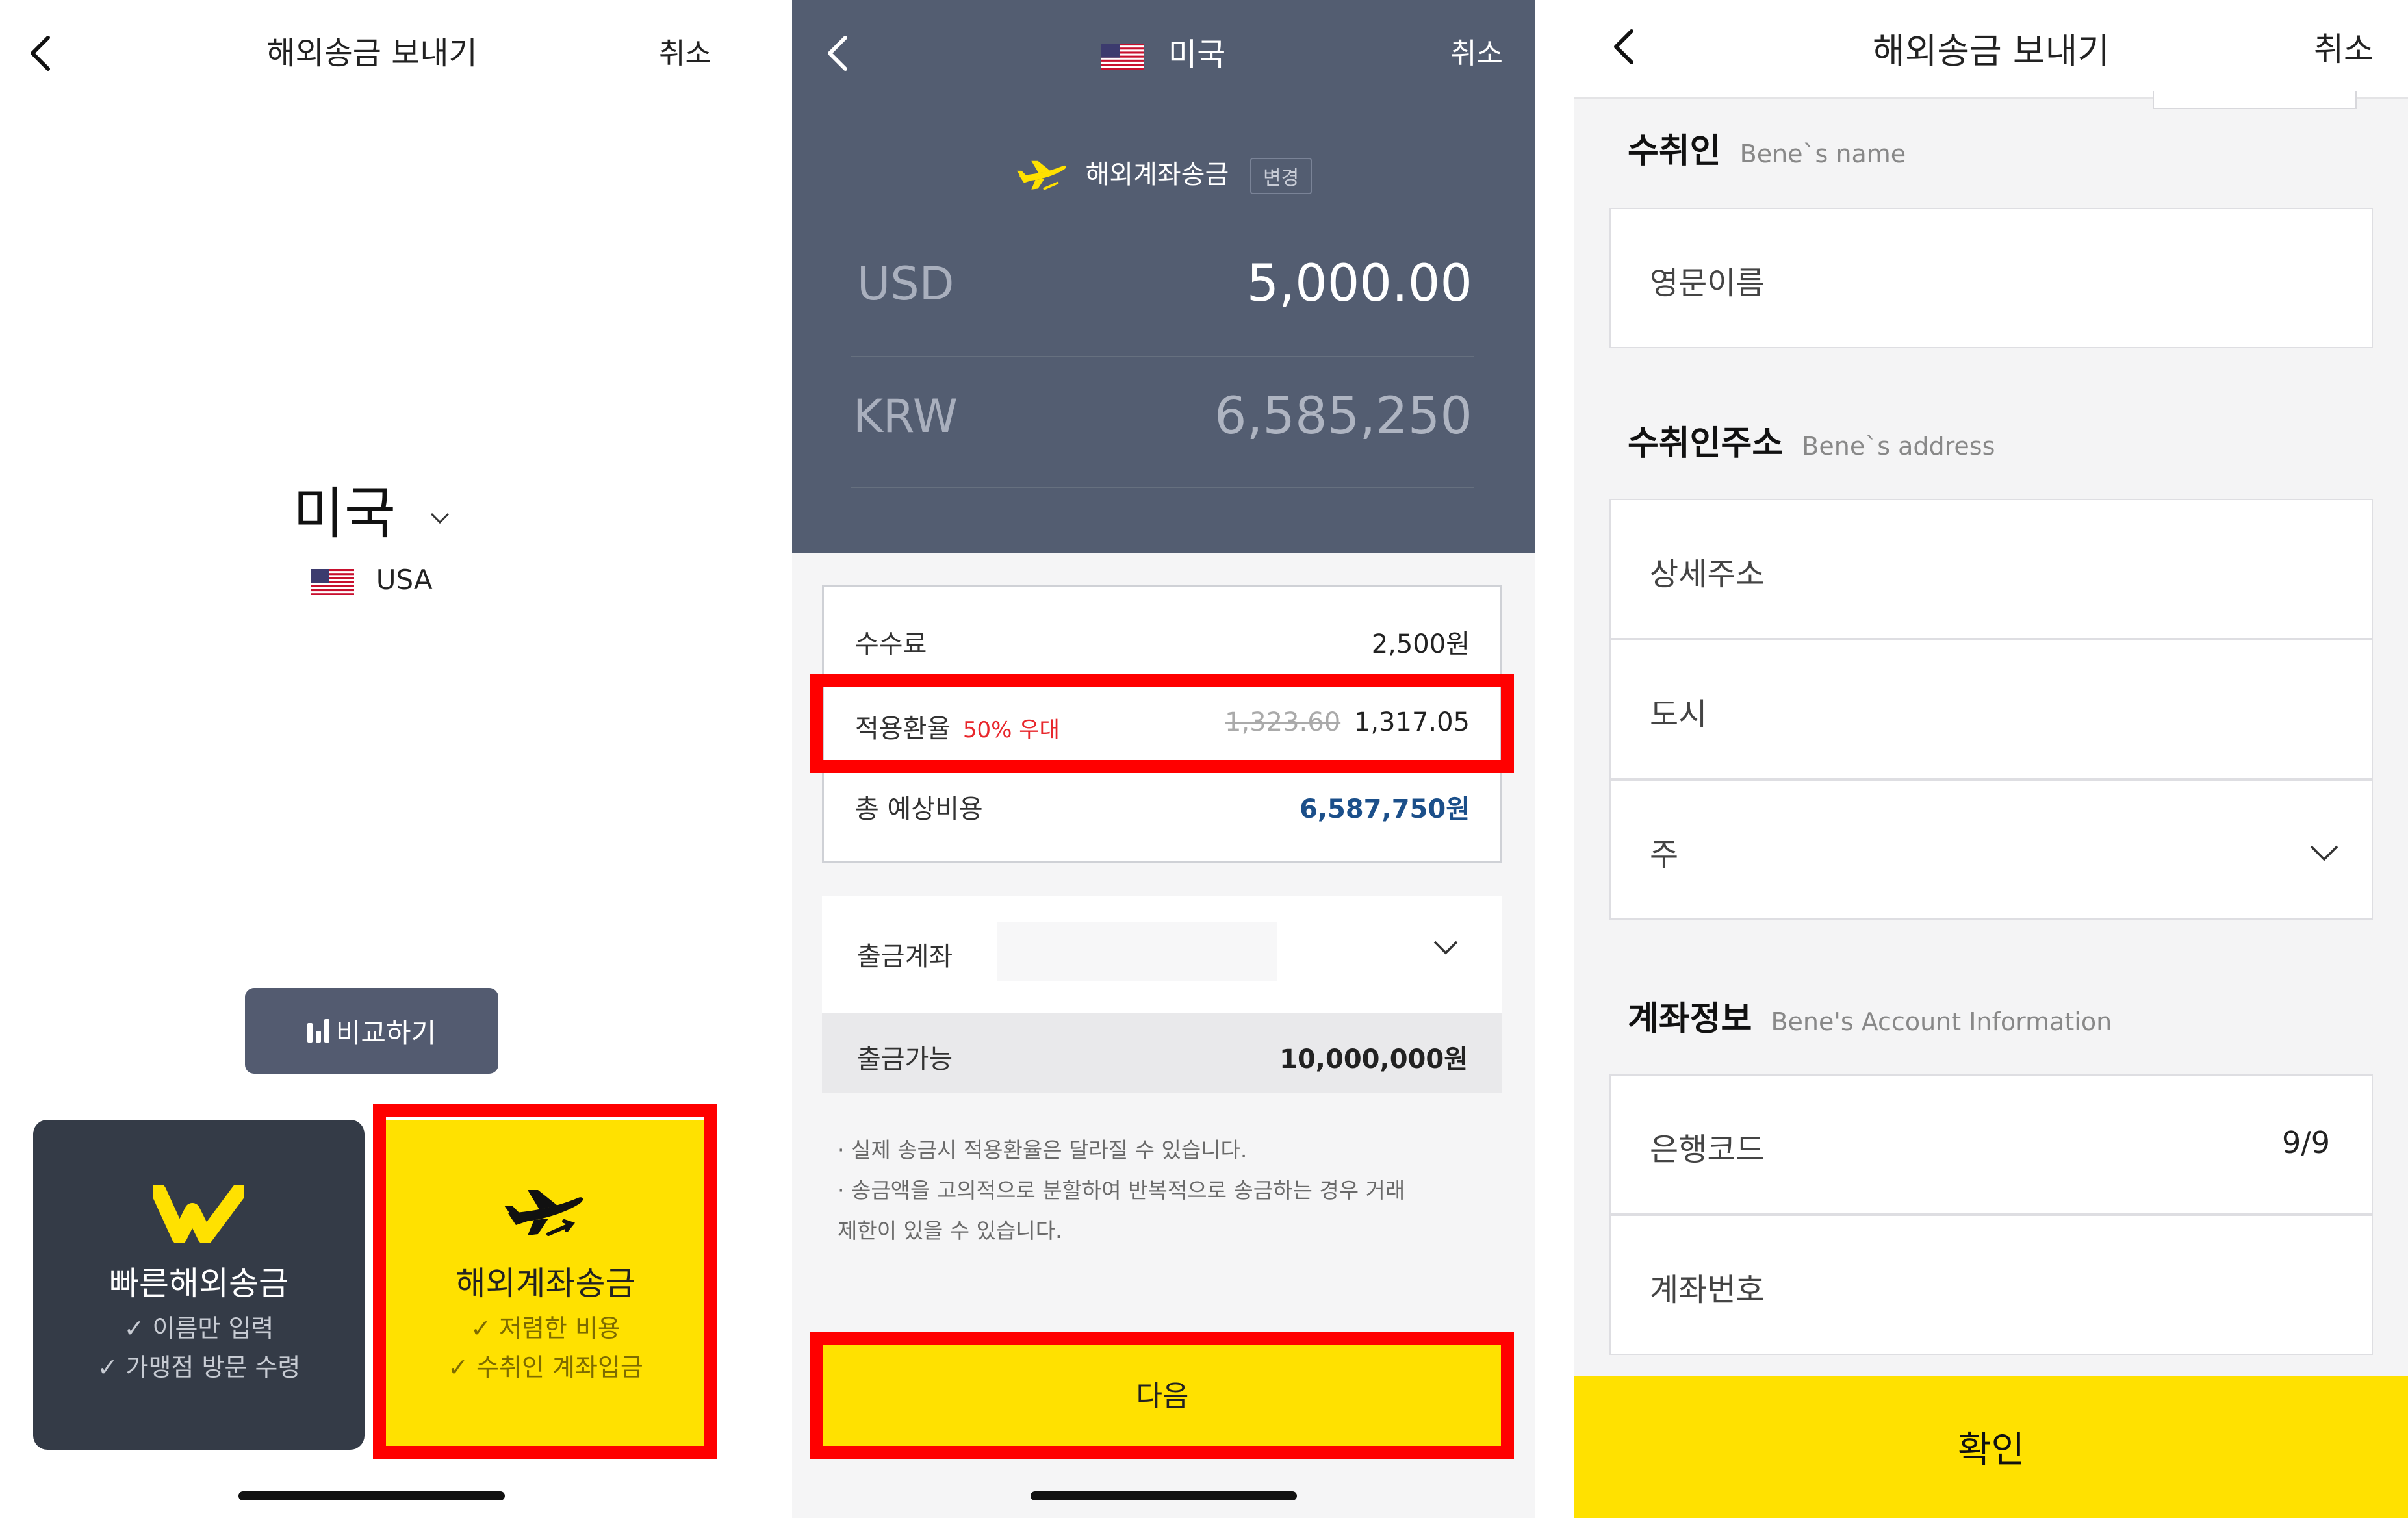  Describe the element at coordinates (1162, 1053) in the screenshot. I see `available-balance-row: 출금가능 10,000,000원` at that location.